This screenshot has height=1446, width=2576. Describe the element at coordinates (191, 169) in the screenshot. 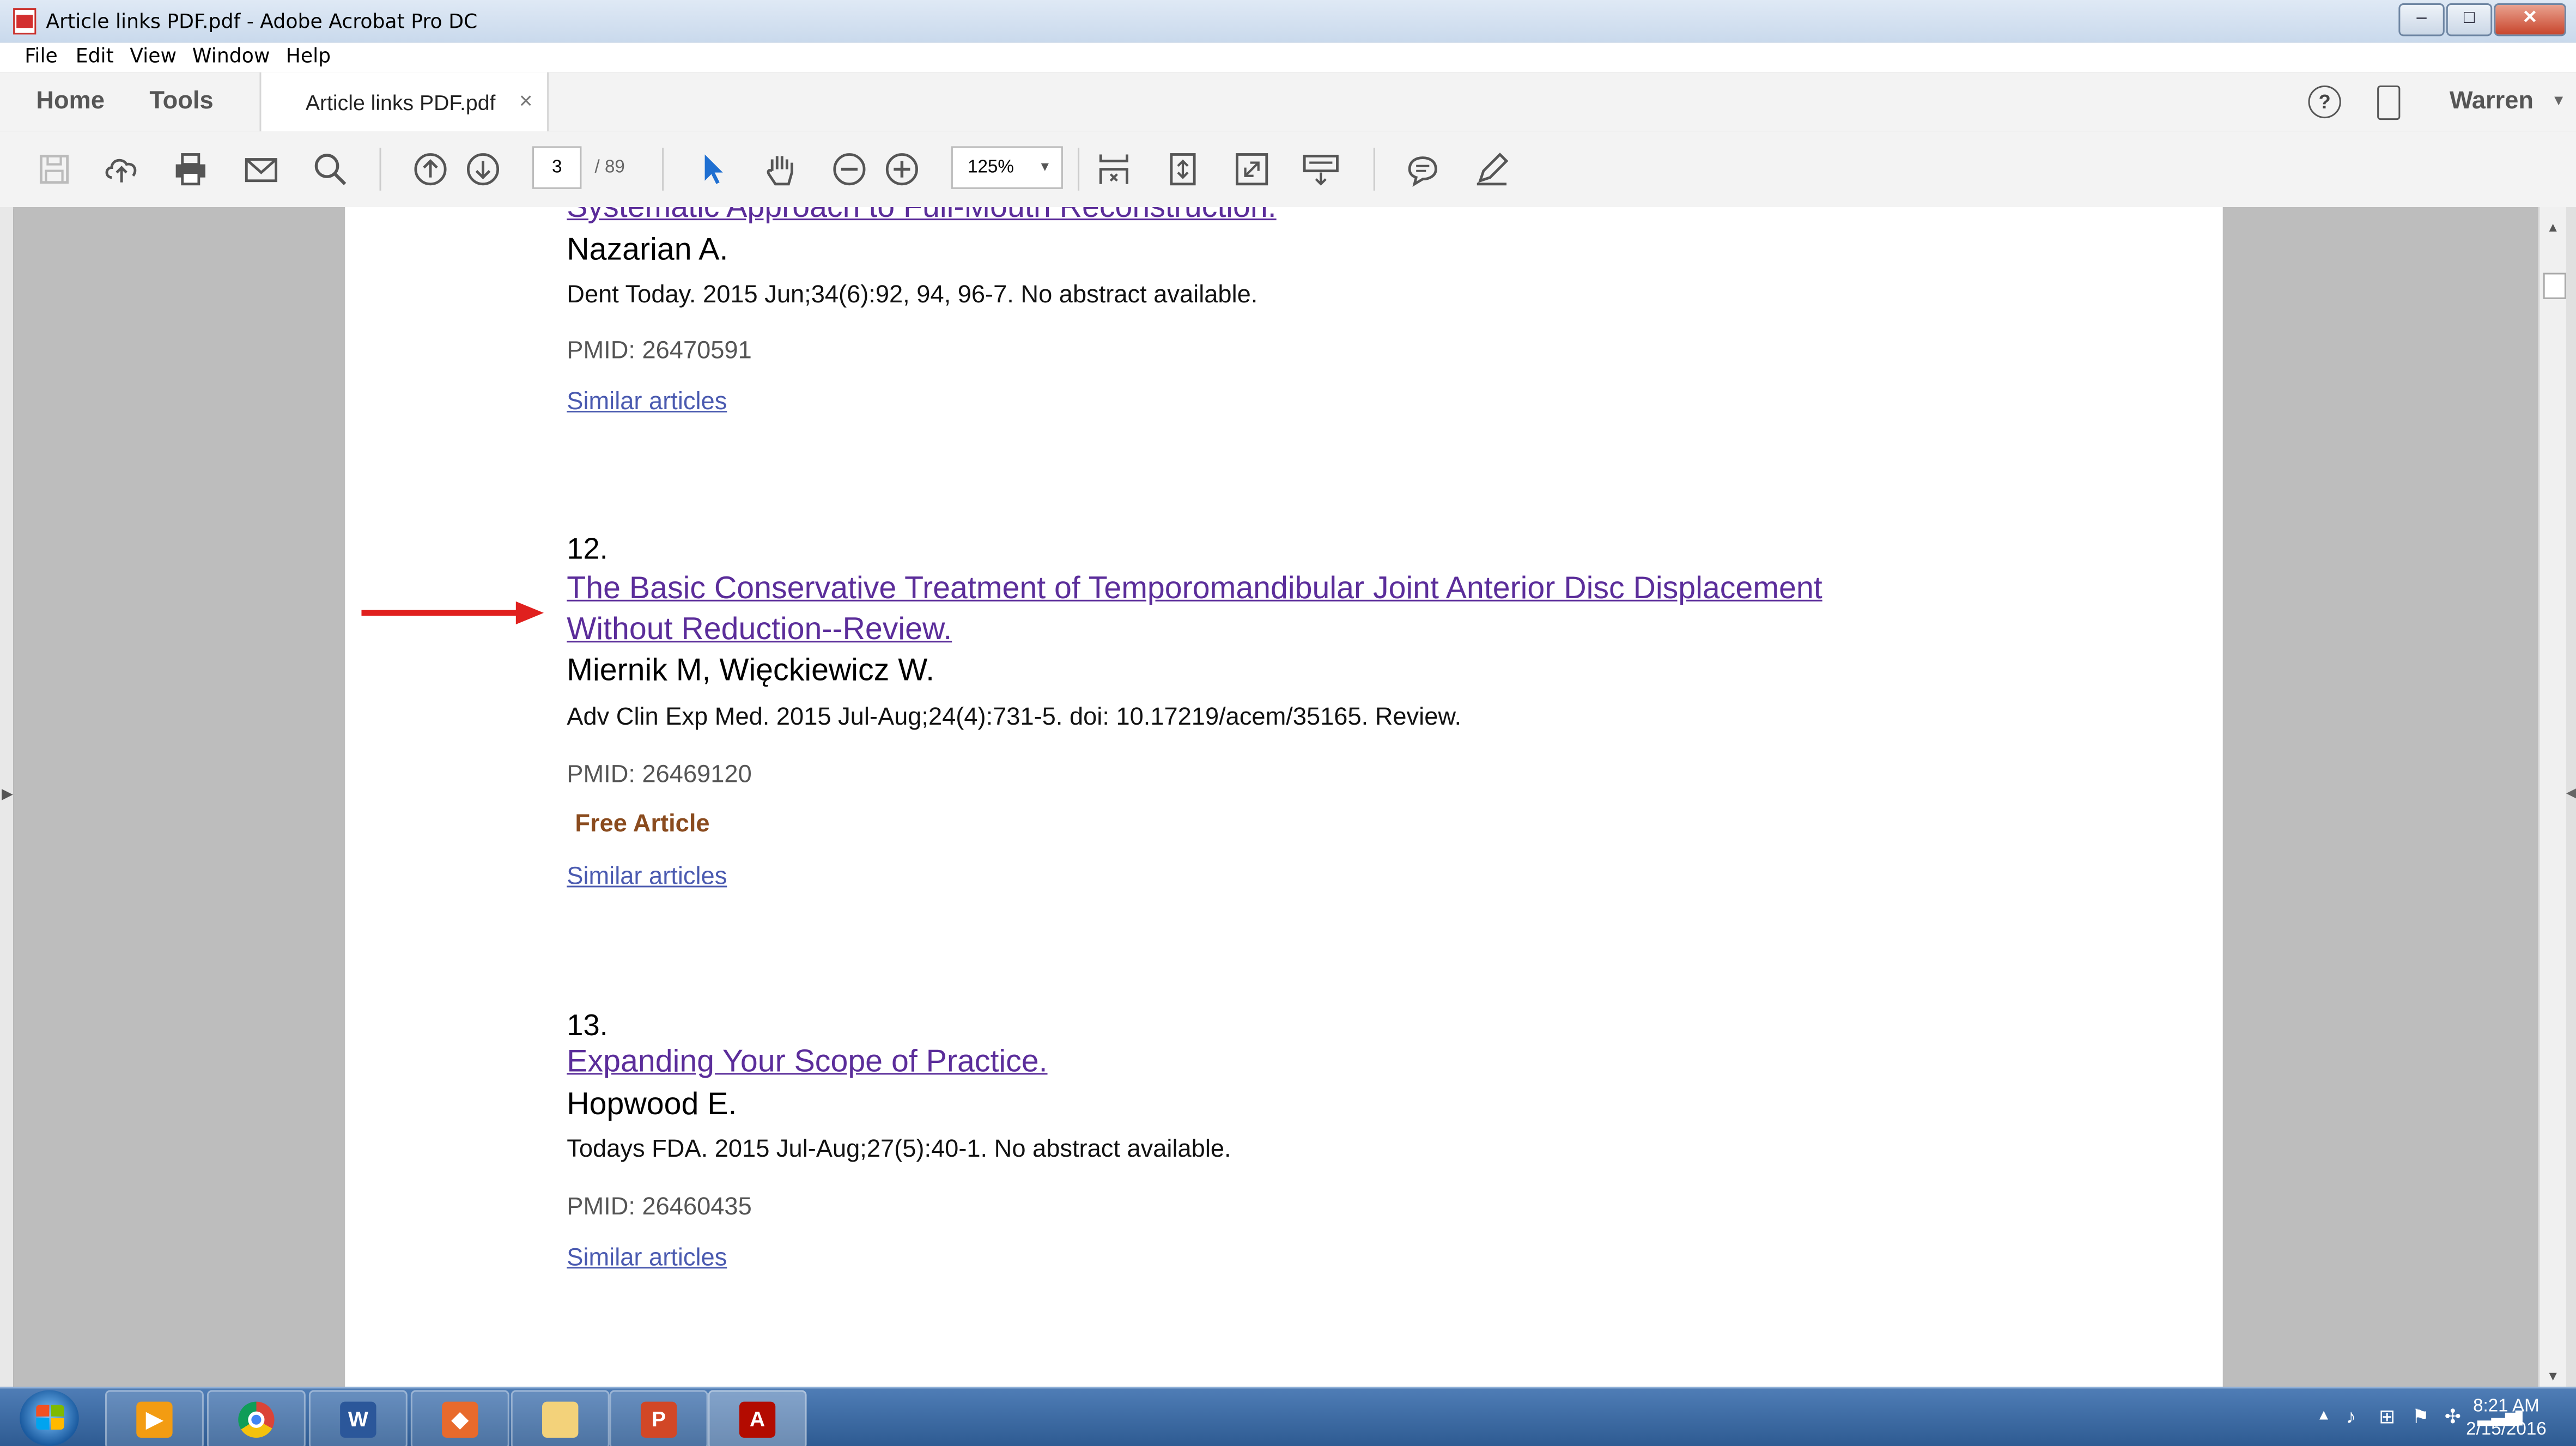

I see `print-icon` at that location.